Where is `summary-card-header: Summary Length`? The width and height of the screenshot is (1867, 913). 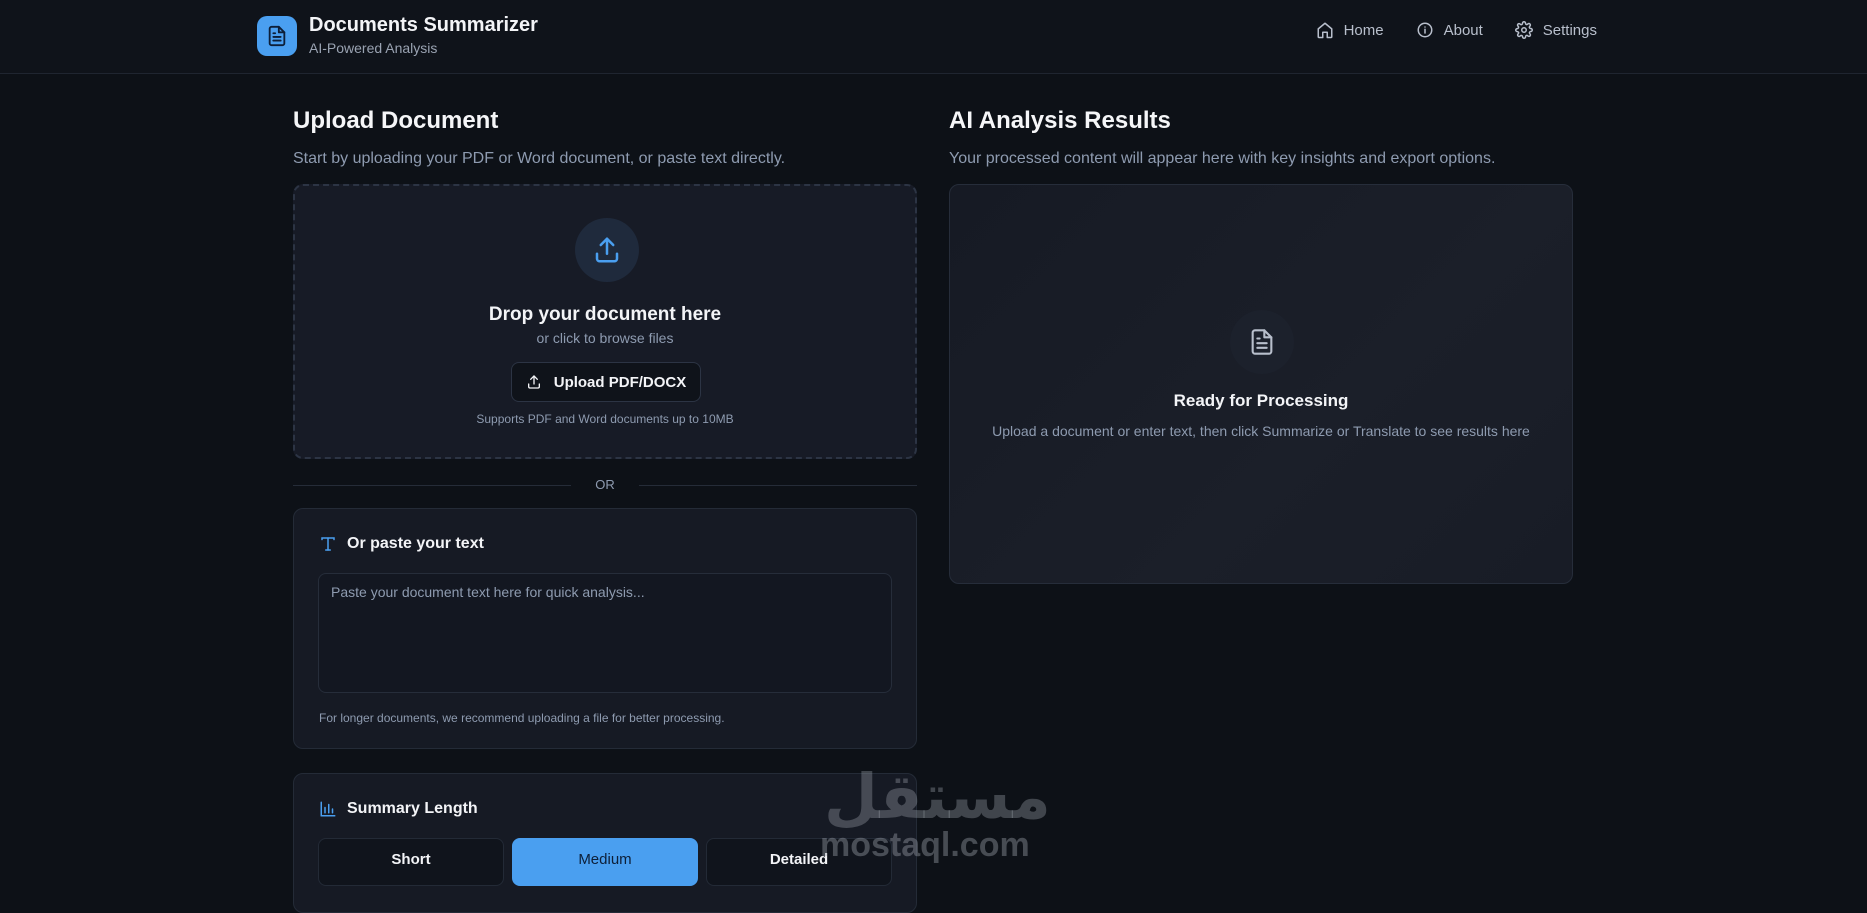 summary-card-header: Summary Length is located at coordinates (398, 809).